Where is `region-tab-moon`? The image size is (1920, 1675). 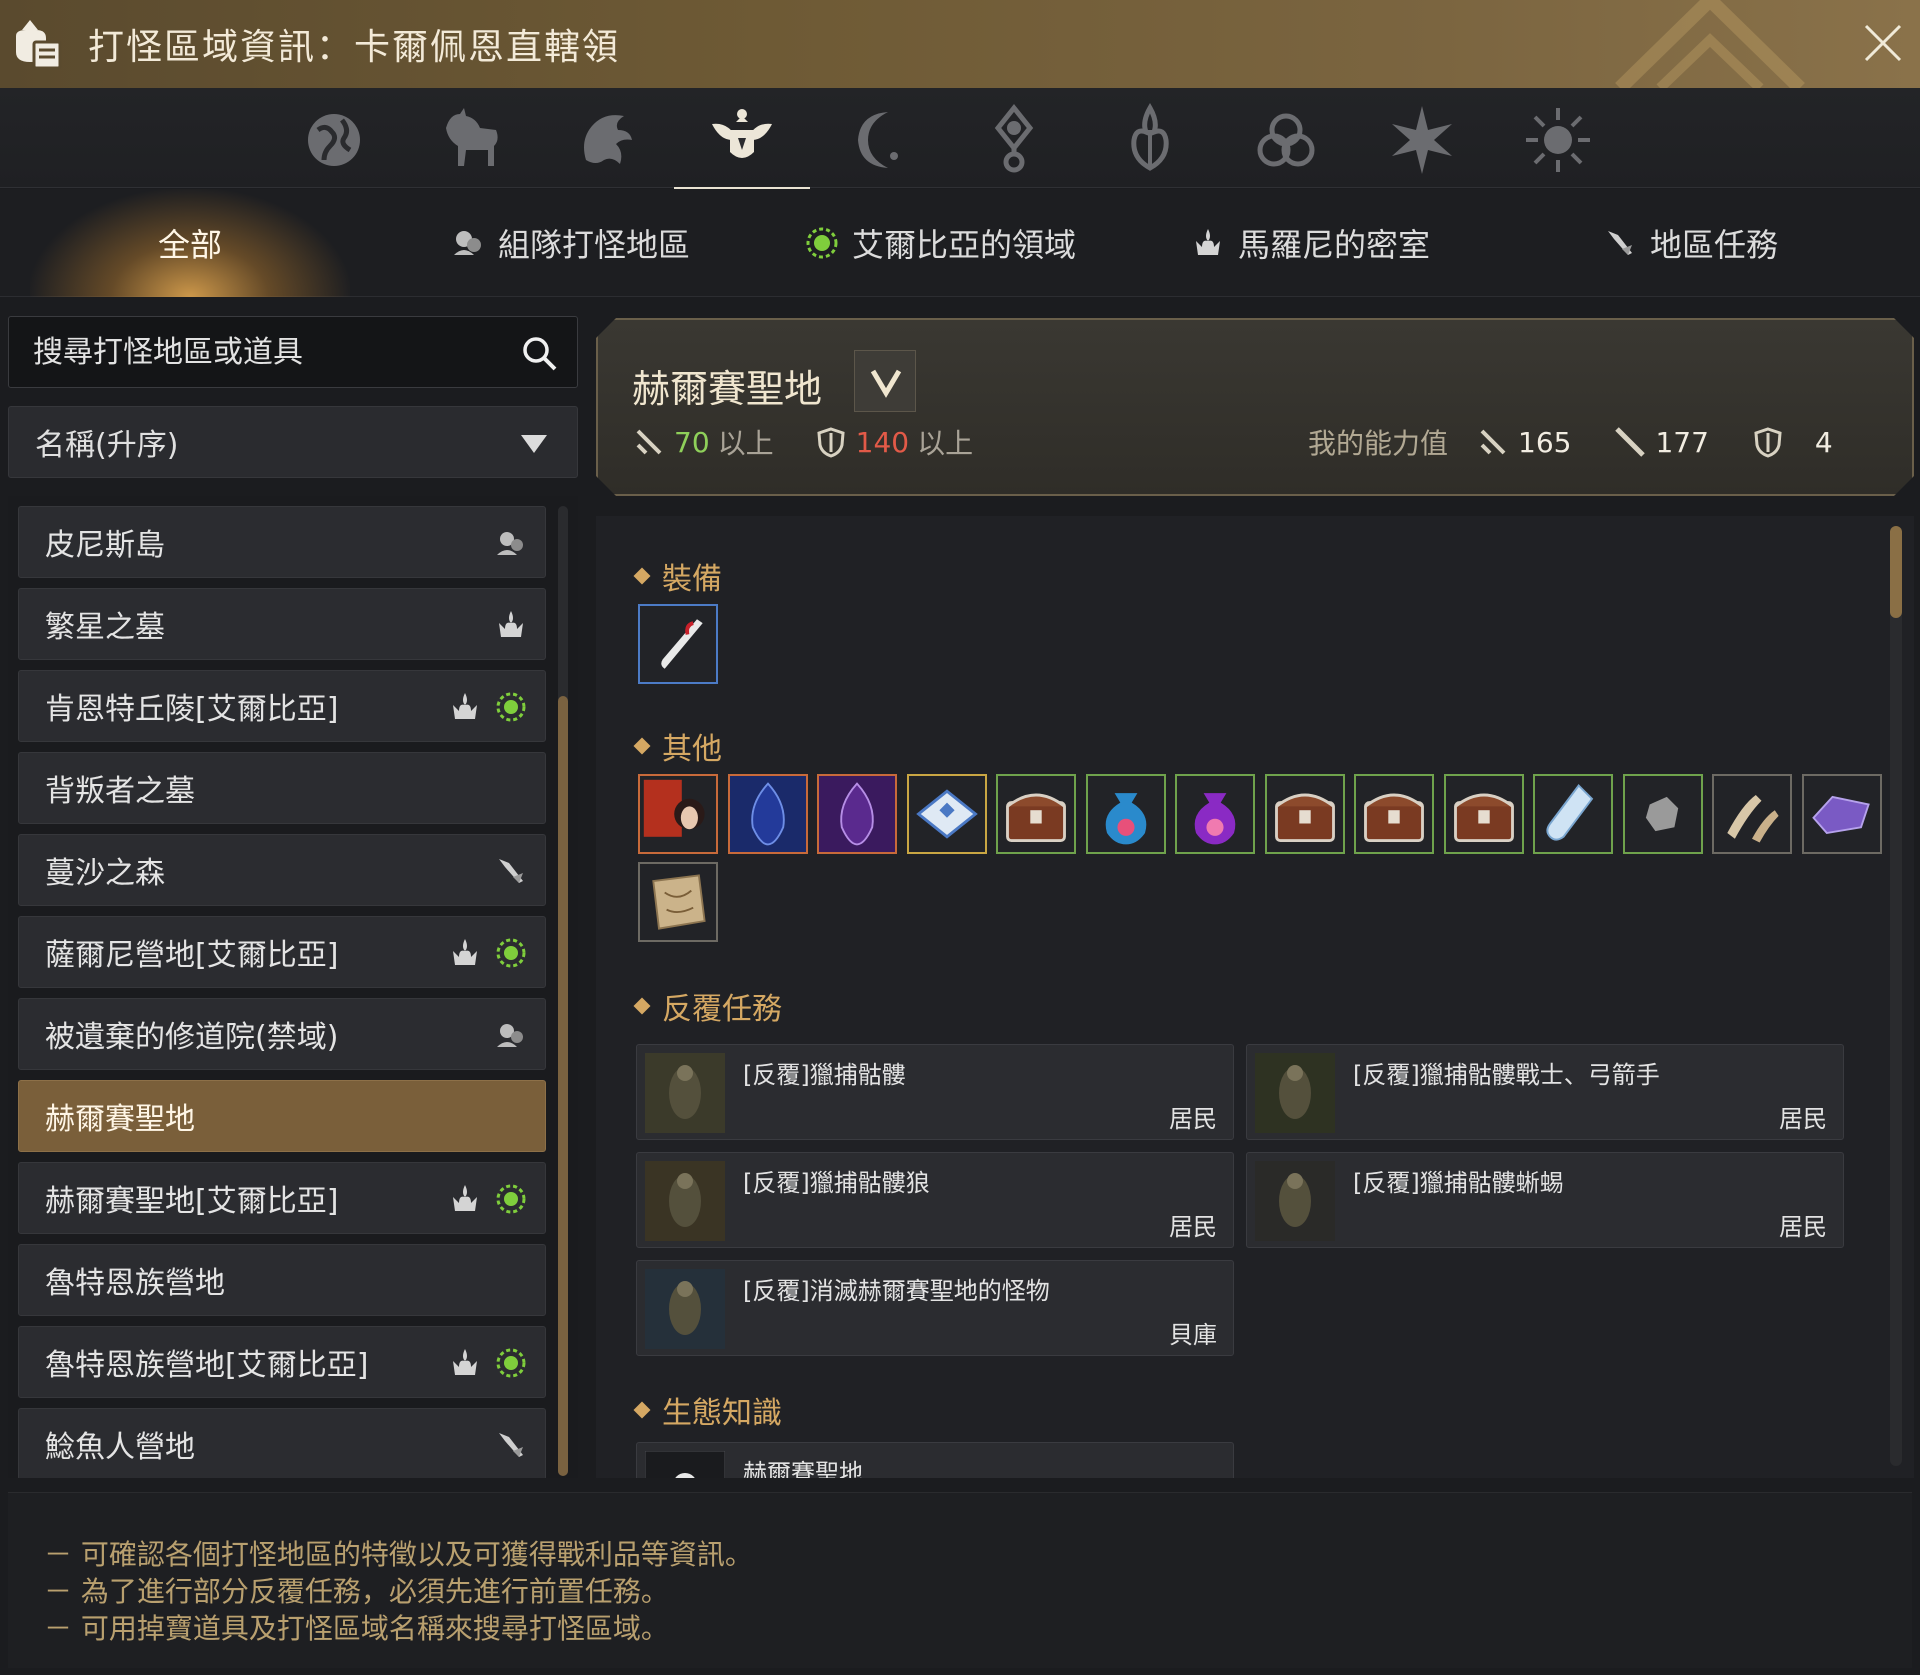
region-tab-moon is located at coordinates (878, 140).